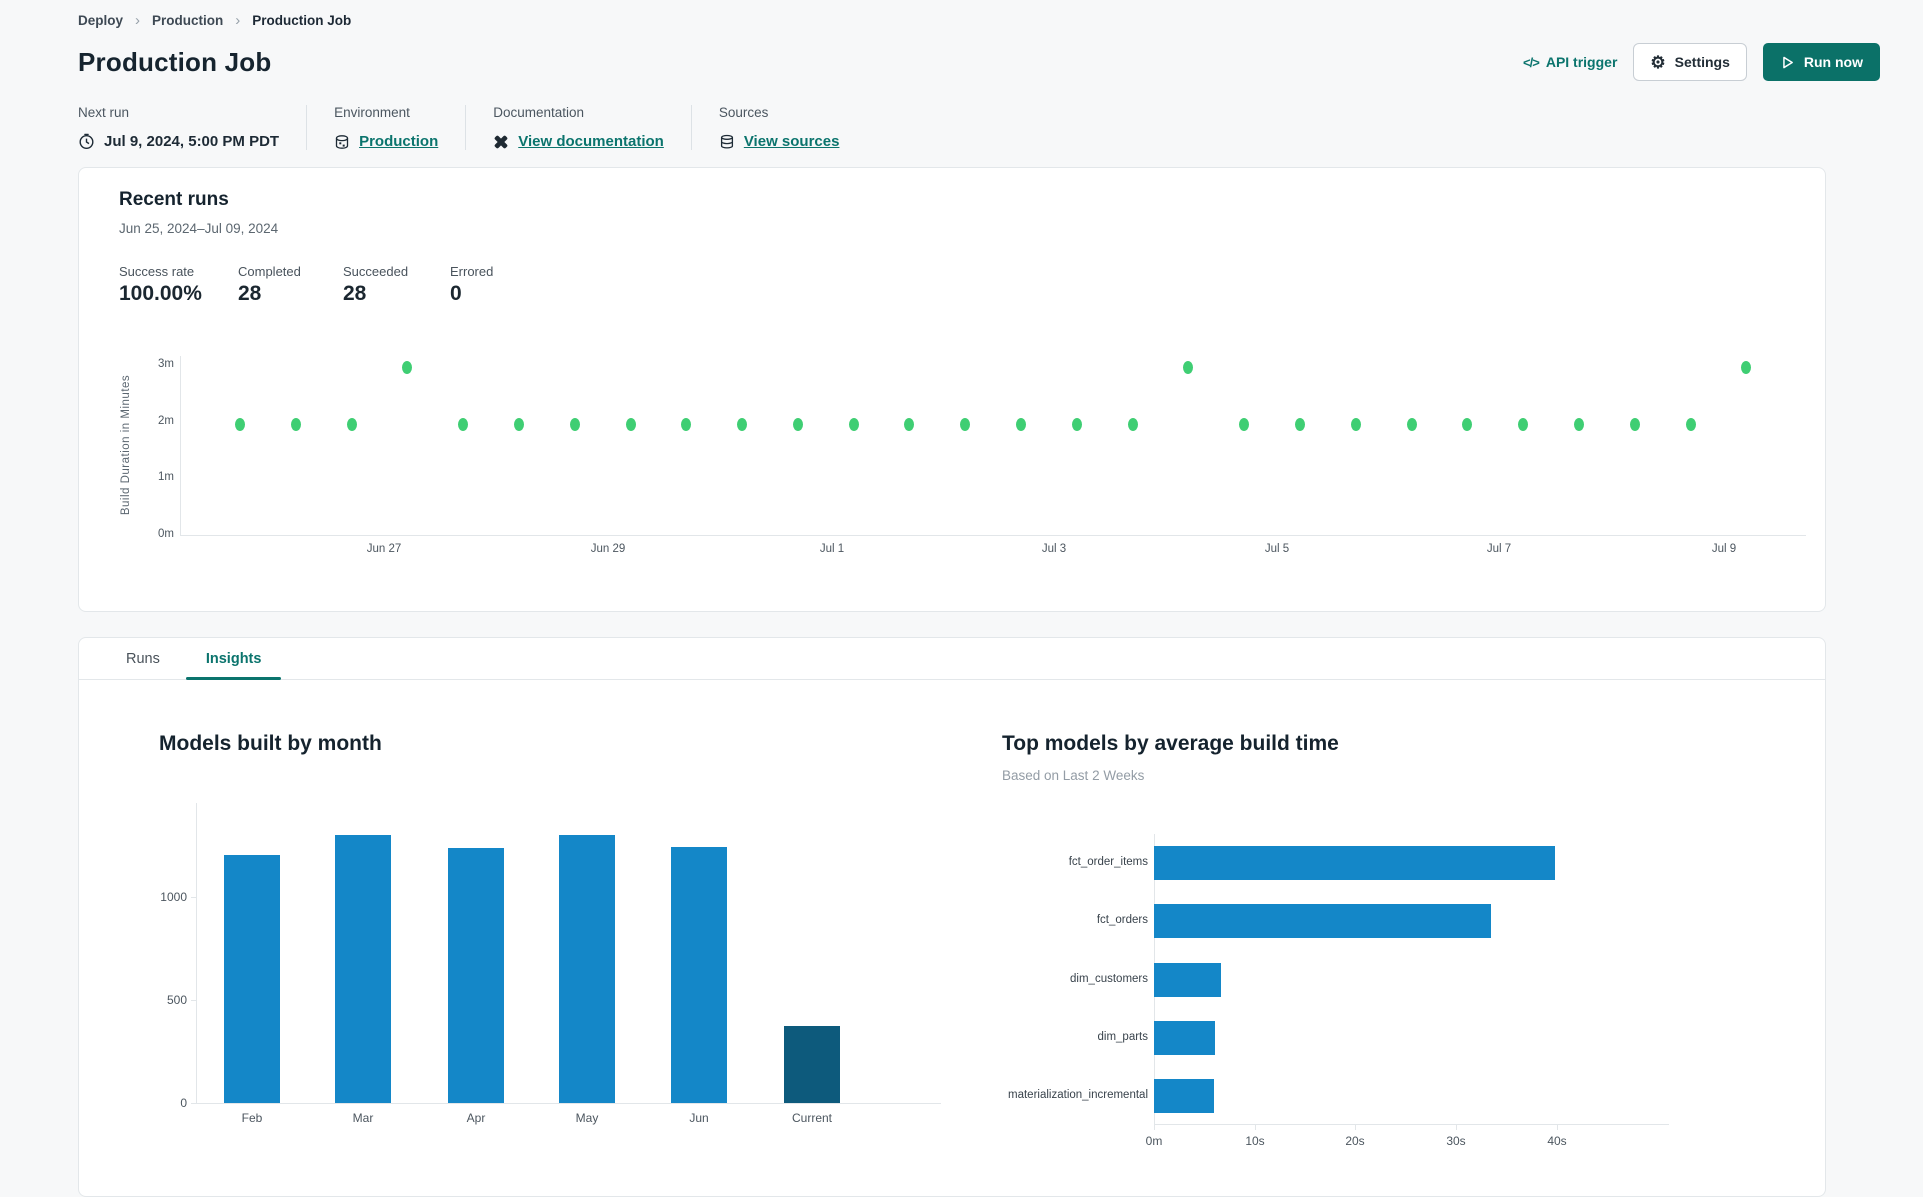 The width and height of the screenshot is (1923, 1197). I want to click on header-actions: </> API trigger ⚙ Settings Run now, so click(1701, 62).